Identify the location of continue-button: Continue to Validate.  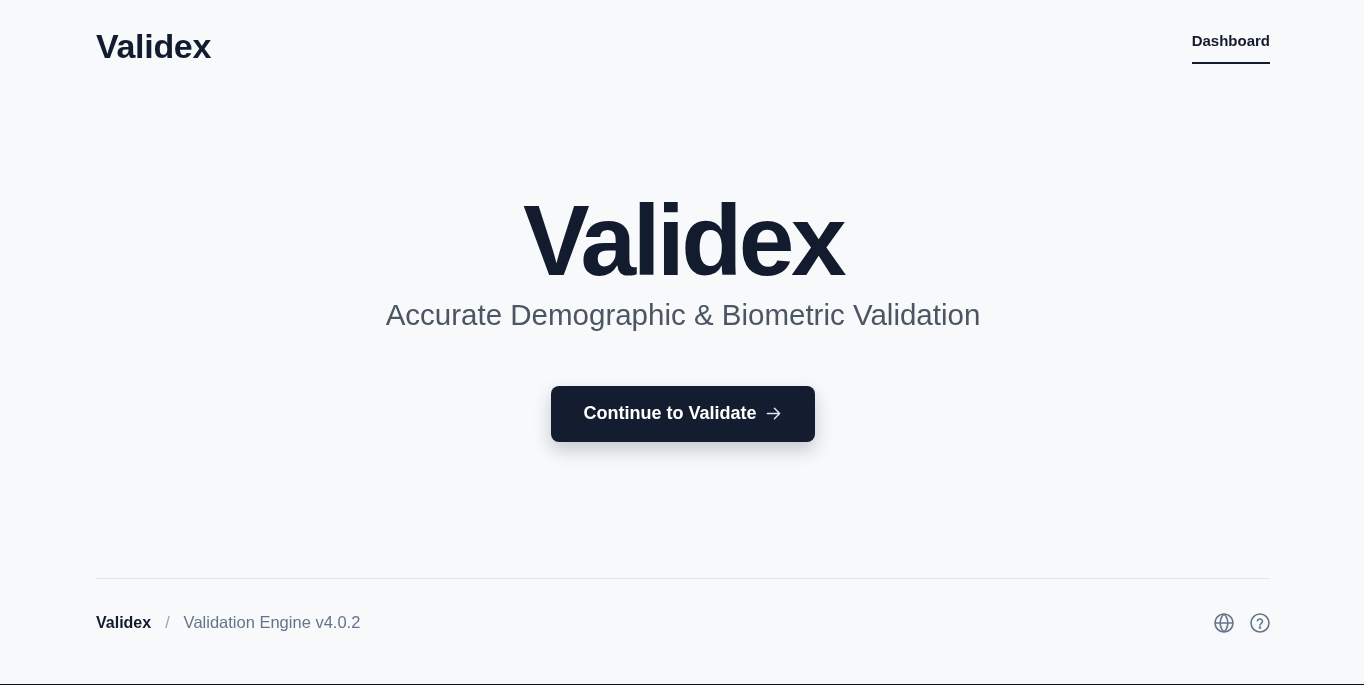
(683, 413).